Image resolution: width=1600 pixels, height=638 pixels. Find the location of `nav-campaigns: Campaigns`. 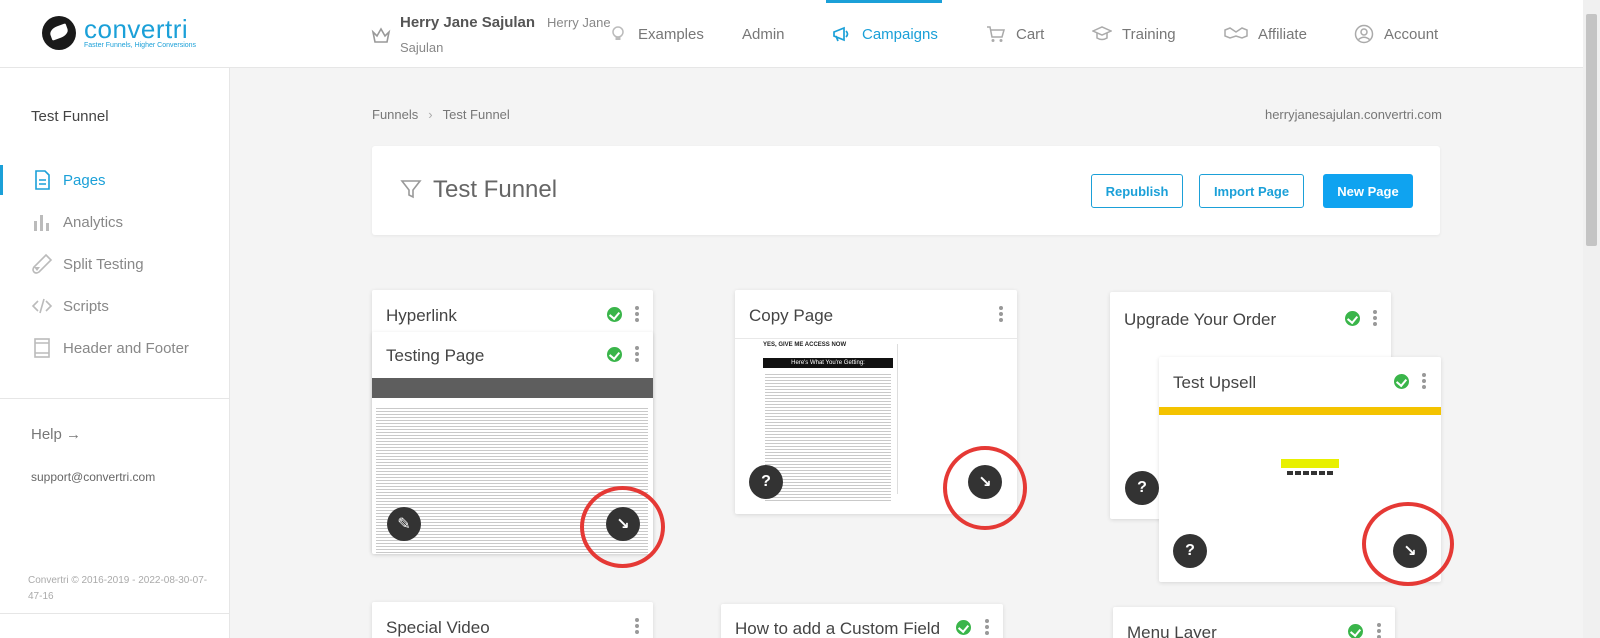

nav-campaigns: Campaigns is located at coordinates (885, 34).